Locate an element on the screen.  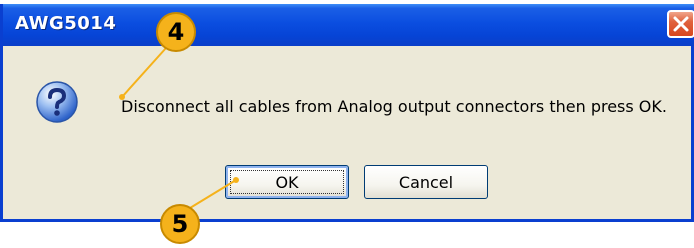
ok-button: OK is located at coordinates (287, 182).